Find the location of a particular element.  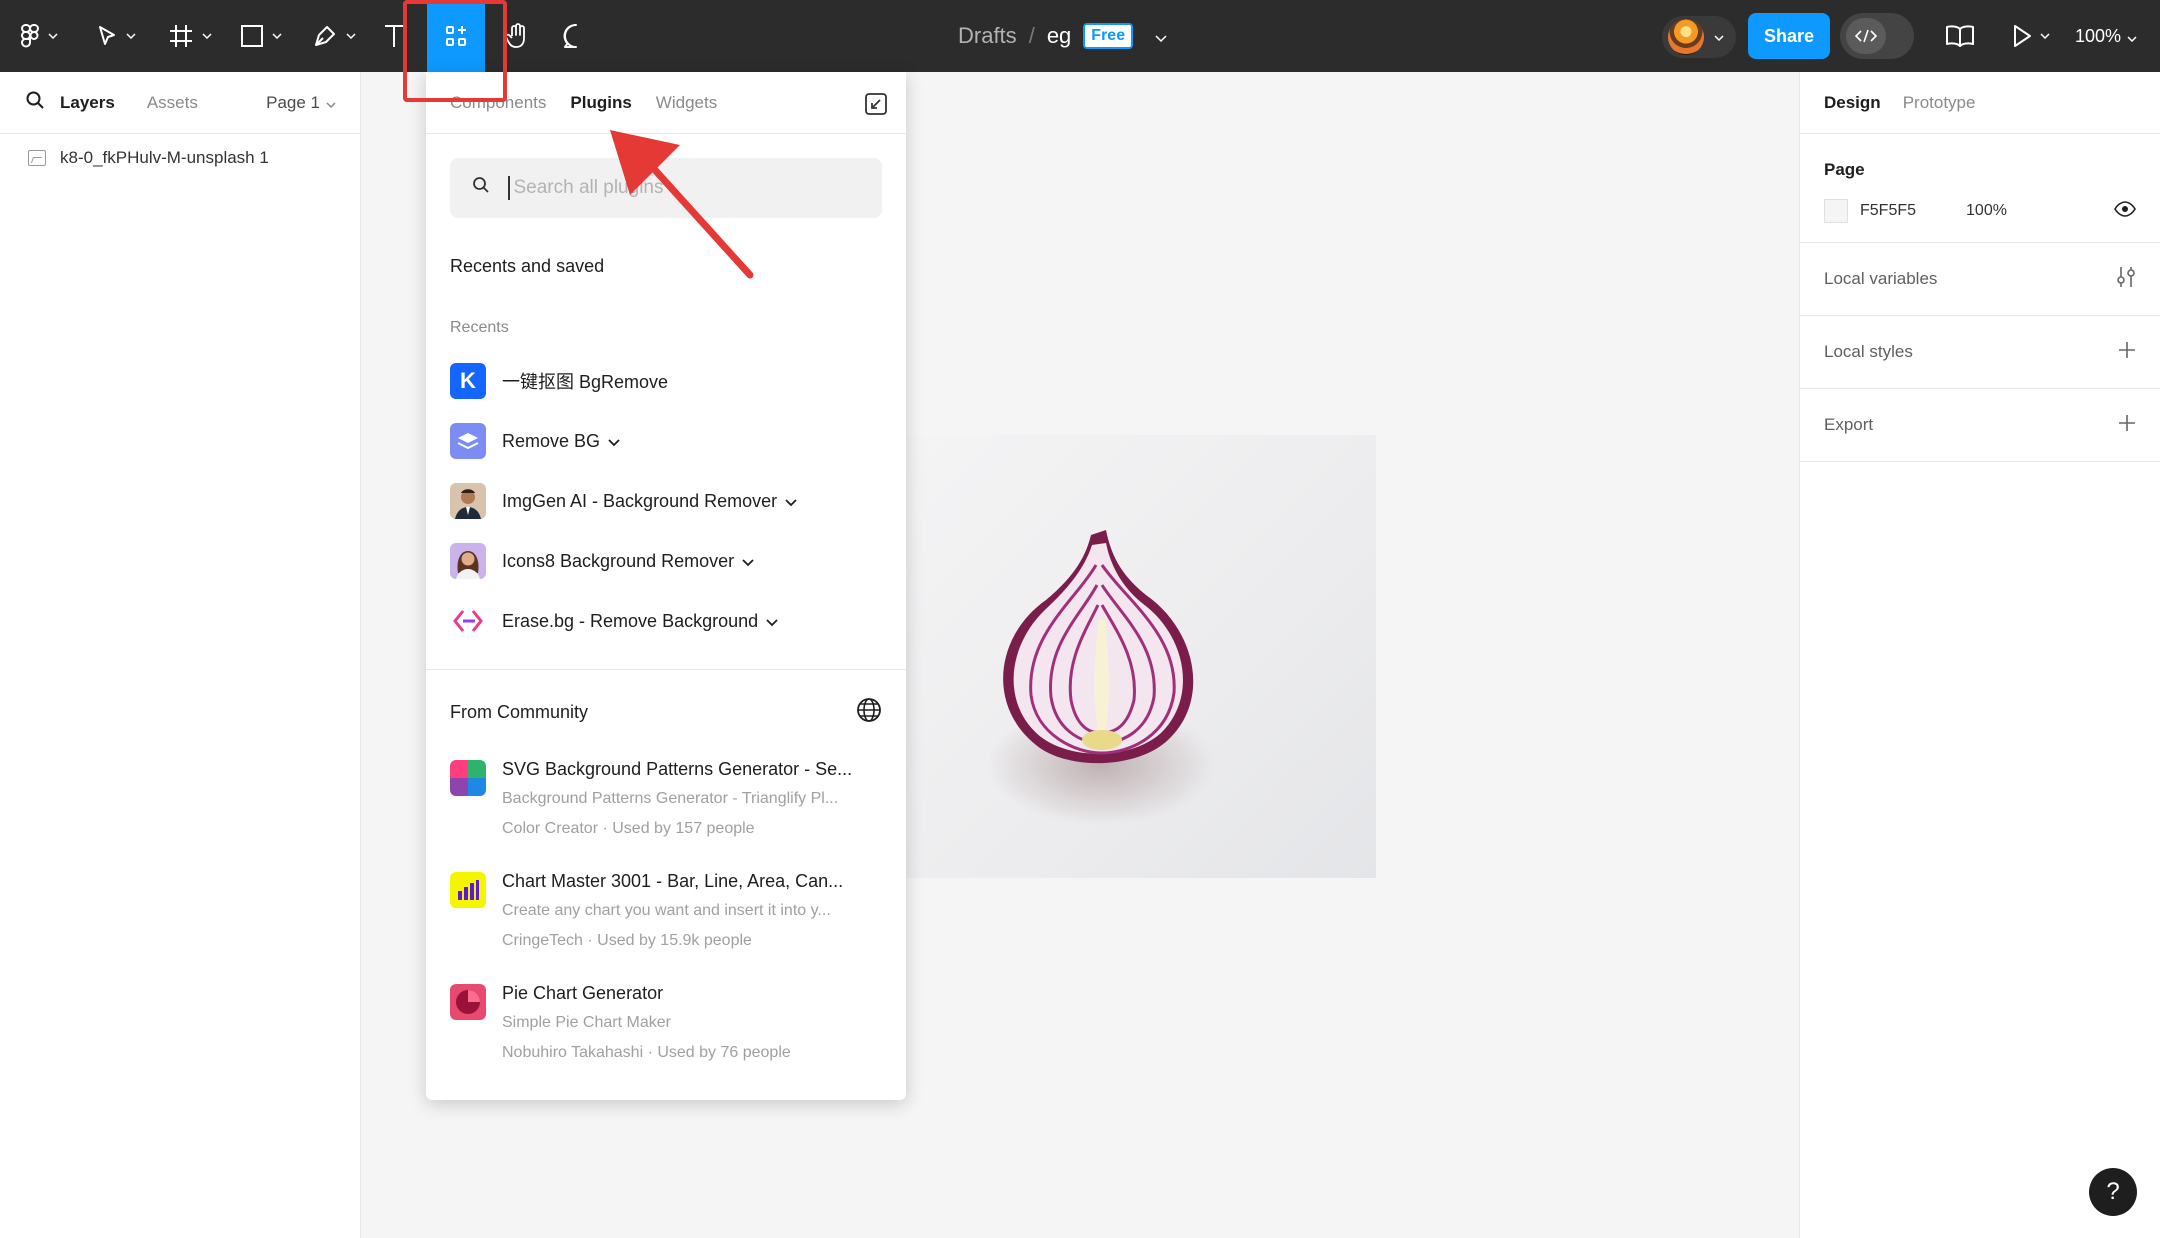

pen-tool-button is located at coordinates (334, 36).